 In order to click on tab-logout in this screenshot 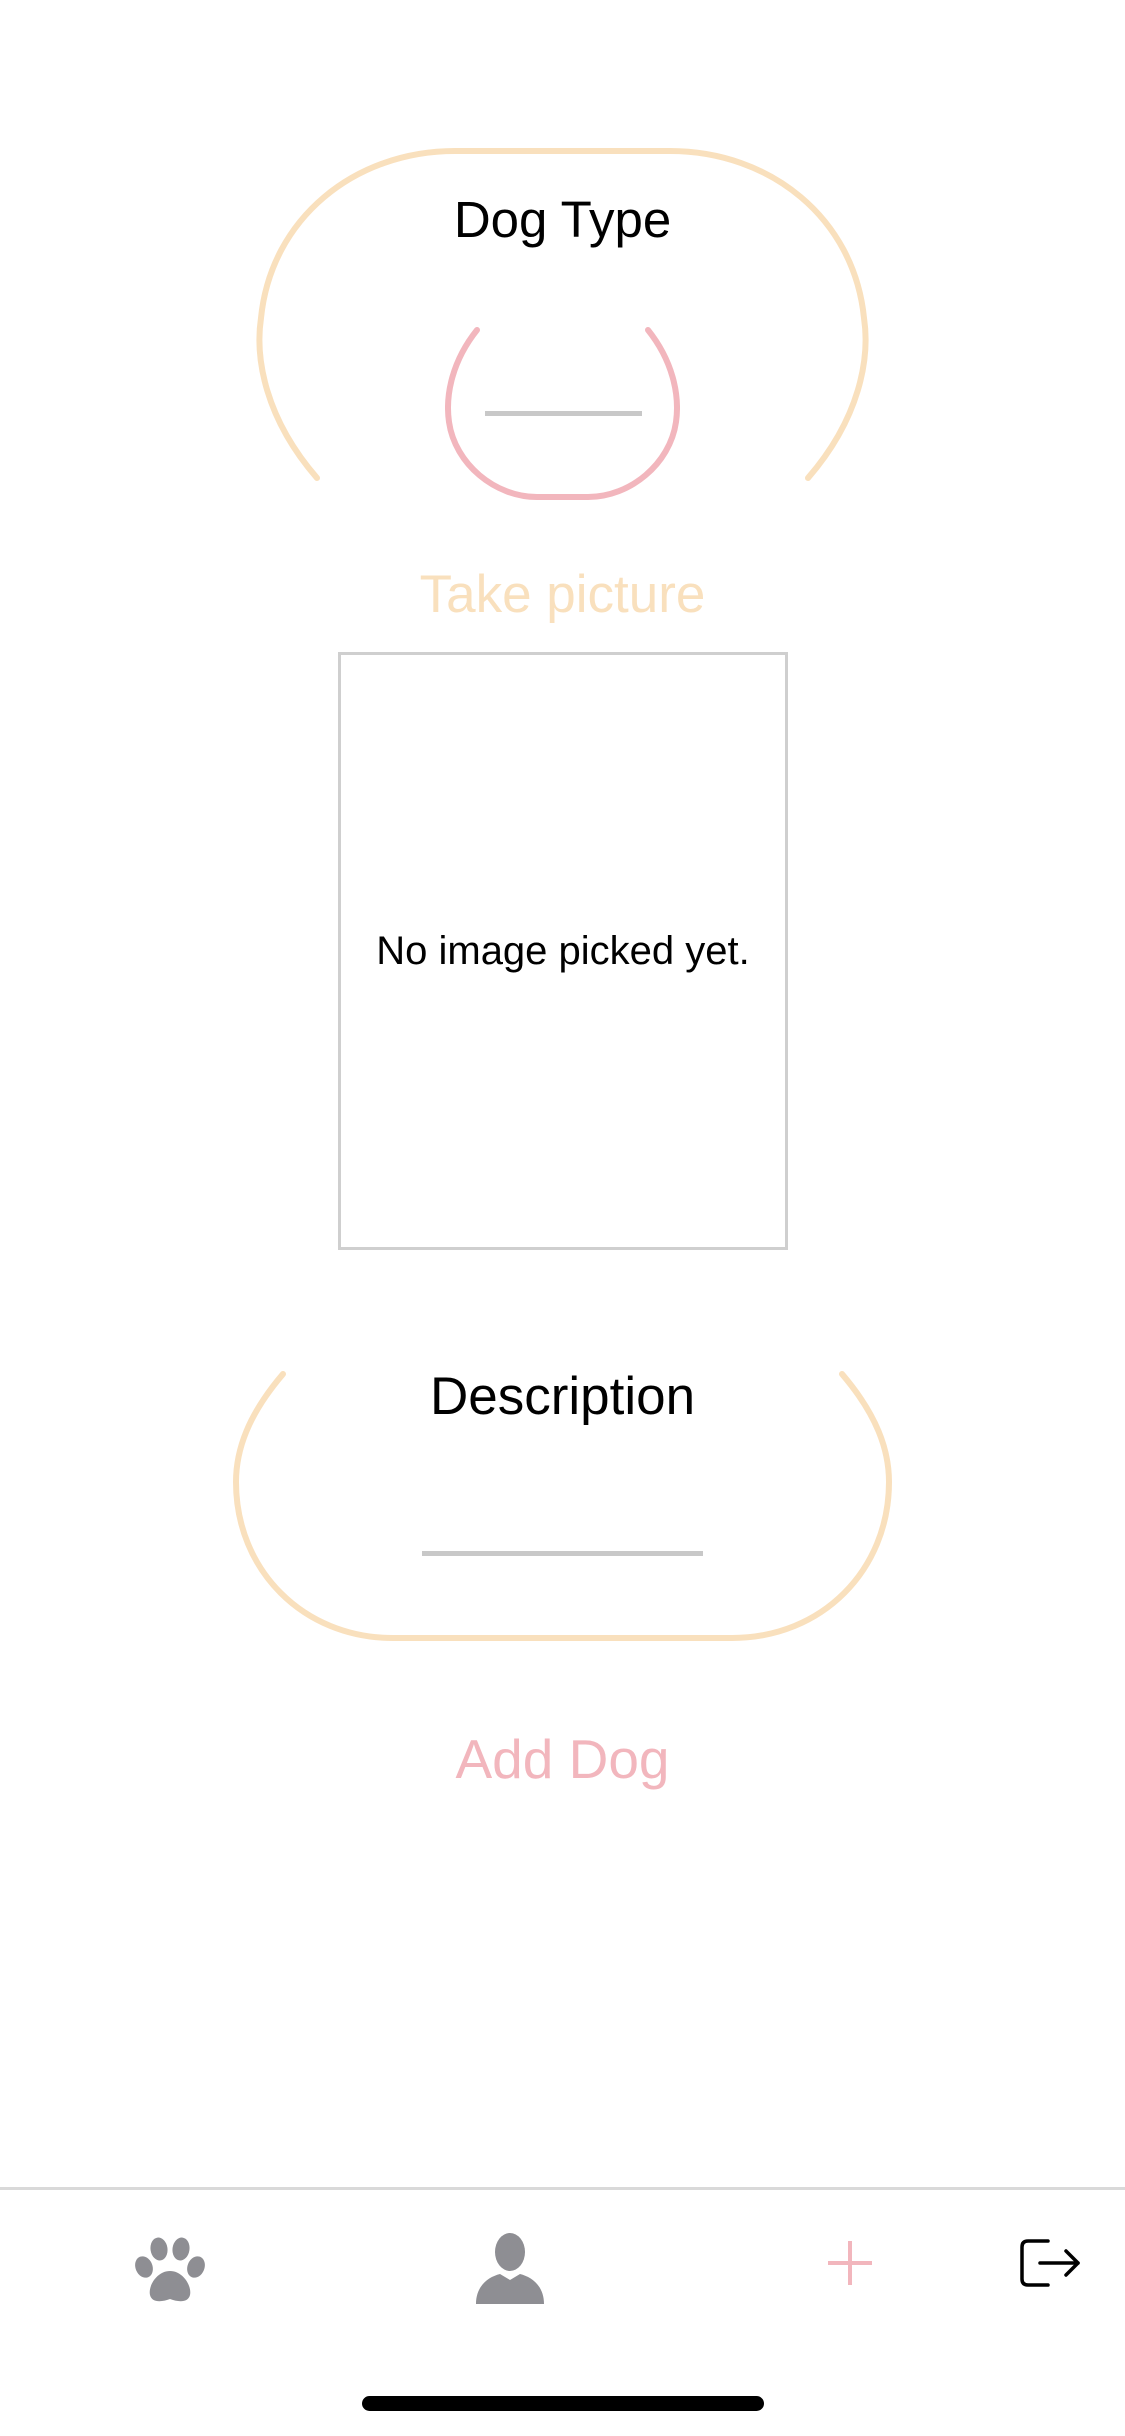, I will do `click(1050, 2263)`.